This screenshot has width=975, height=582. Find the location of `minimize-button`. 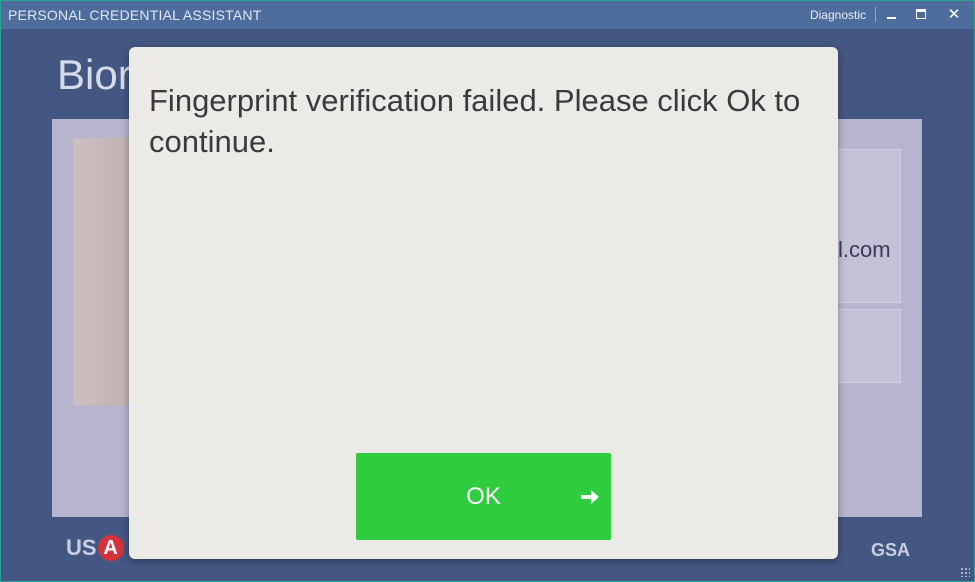

minimize-button is located at coordinates (891, 14).